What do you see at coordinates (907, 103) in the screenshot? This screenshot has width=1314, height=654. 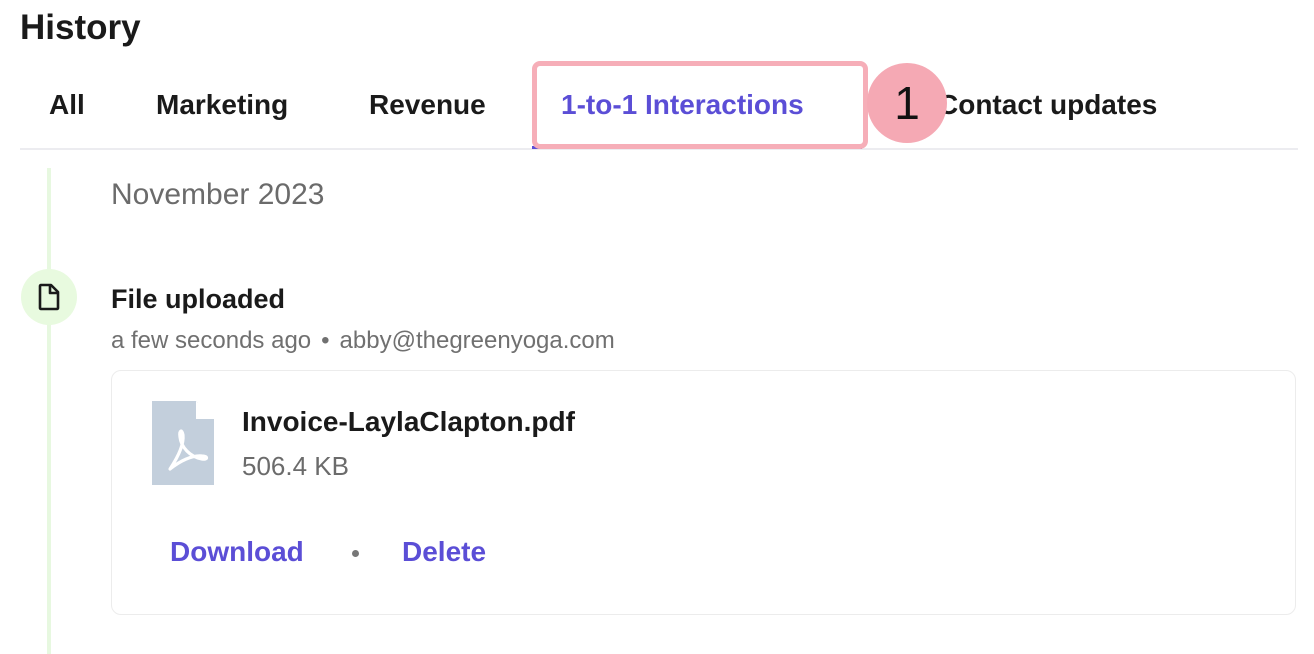 I see `step-number-badge: 1` at bounding box center [907, 103].